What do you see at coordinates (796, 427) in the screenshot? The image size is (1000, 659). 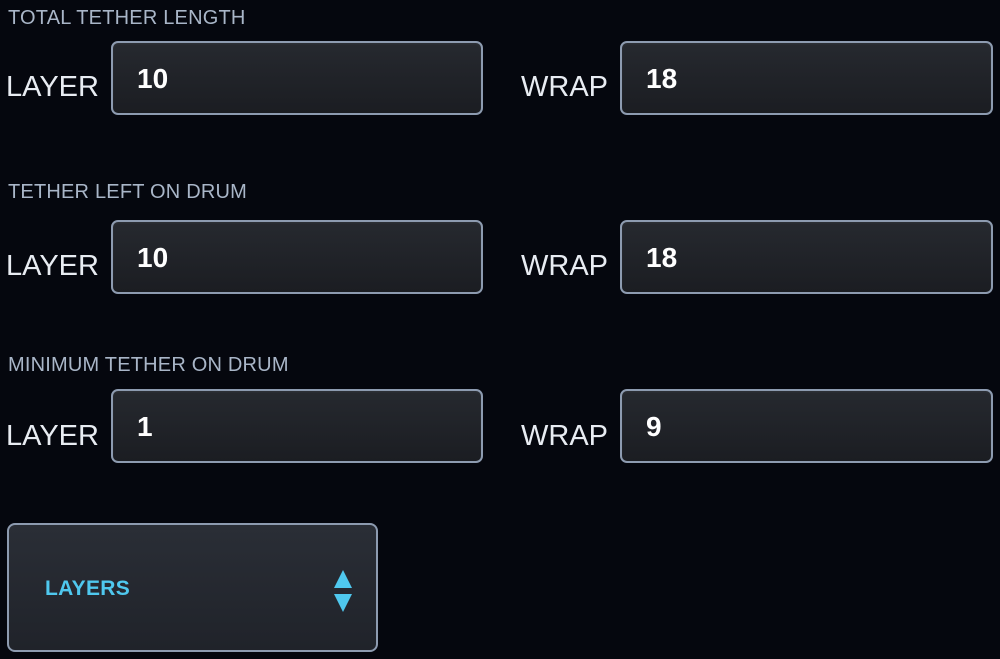 I see `minimum-wrap-input` at bounding box center [796, 427].